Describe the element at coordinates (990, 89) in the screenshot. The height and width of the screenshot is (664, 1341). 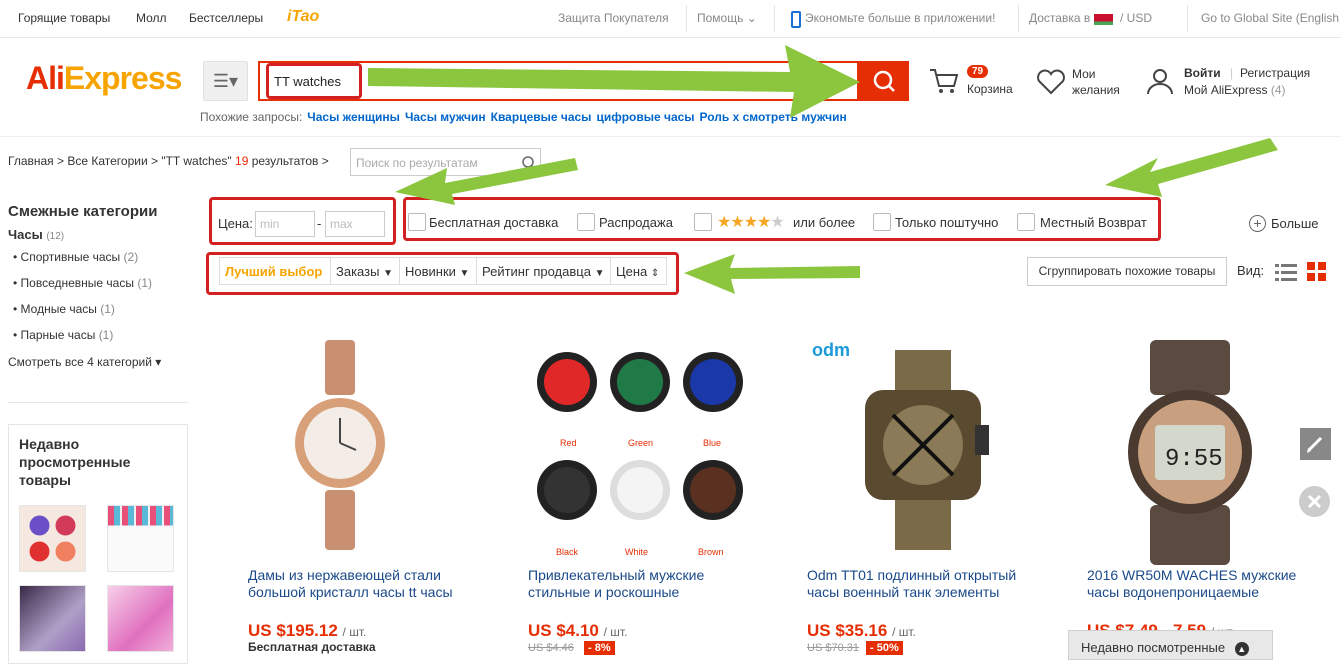
I see `cart-label: Корзина` at that location.